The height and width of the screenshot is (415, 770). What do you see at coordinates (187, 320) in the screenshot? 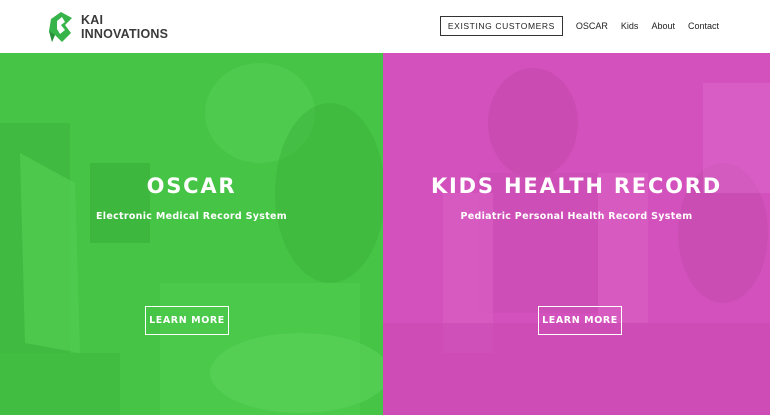
I see `oscar-learn-more-button: LEARN MORE` at bounding box center [187, 320].